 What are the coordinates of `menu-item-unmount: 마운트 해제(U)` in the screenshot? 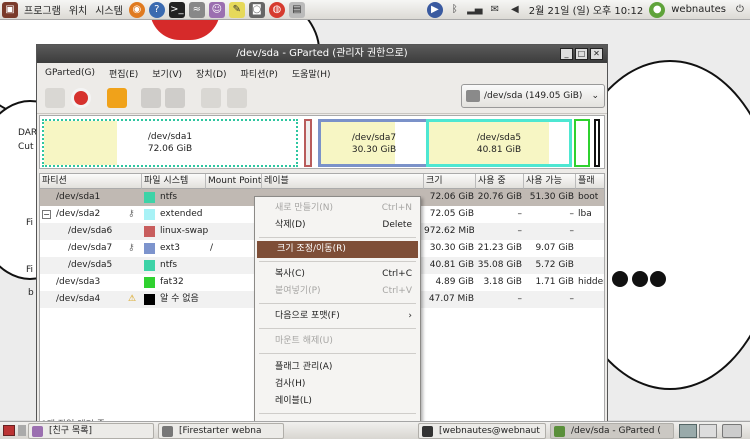 It's located at (337, 341).